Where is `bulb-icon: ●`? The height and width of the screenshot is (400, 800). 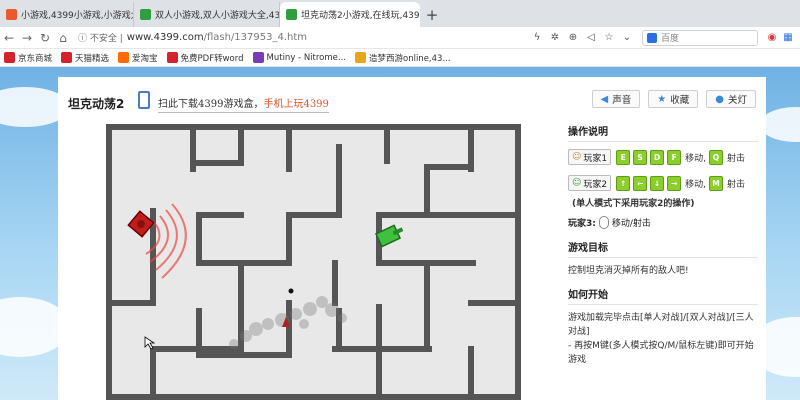 bulb-icon: ● is located at coordinates (719, 99).